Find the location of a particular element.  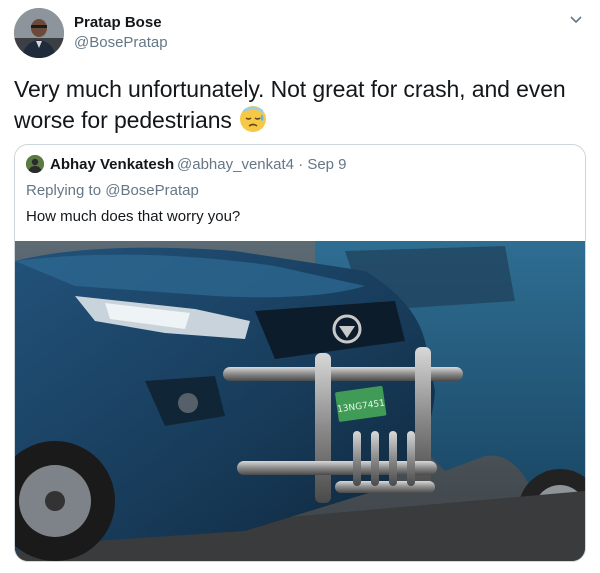

author-name: Pratap Bose is located at coordinates (118, 22).